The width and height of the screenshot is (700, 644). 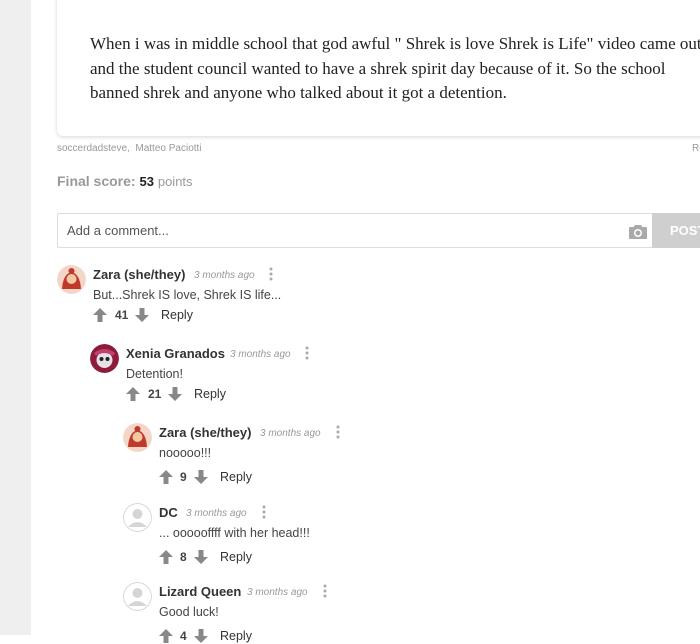 What do you see at coordinates (189, 612) in the screenshot?
I see `comment-text: Good luck!` at bounding box center [189, 612].